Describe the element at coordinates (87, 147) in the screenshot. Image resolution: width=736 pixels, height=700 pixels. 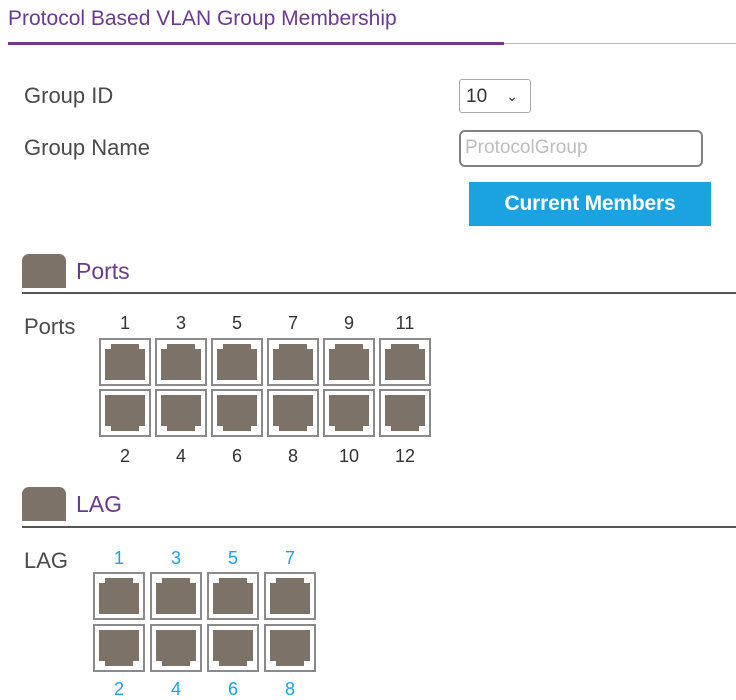
I see `group-name-label: Group Name` at that location.